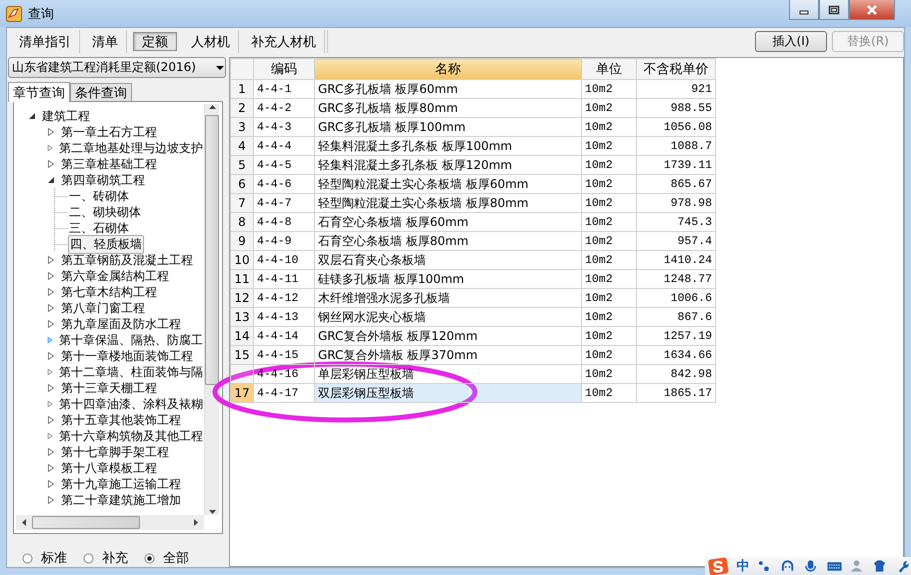 The width and height of the screenshot is (911, 575). Describe the element at coordinates (127, 356) in the screenshot. I see `tree-item: 第十一章楼地面装饰工程` at that location.